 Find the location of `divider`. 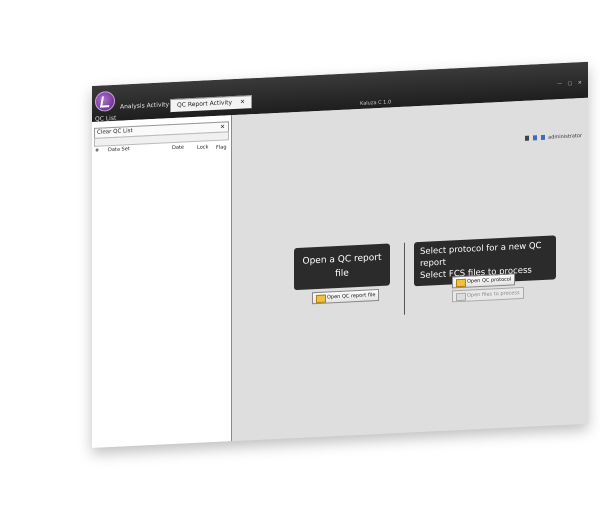

divider is located at coordinates (404, 278).